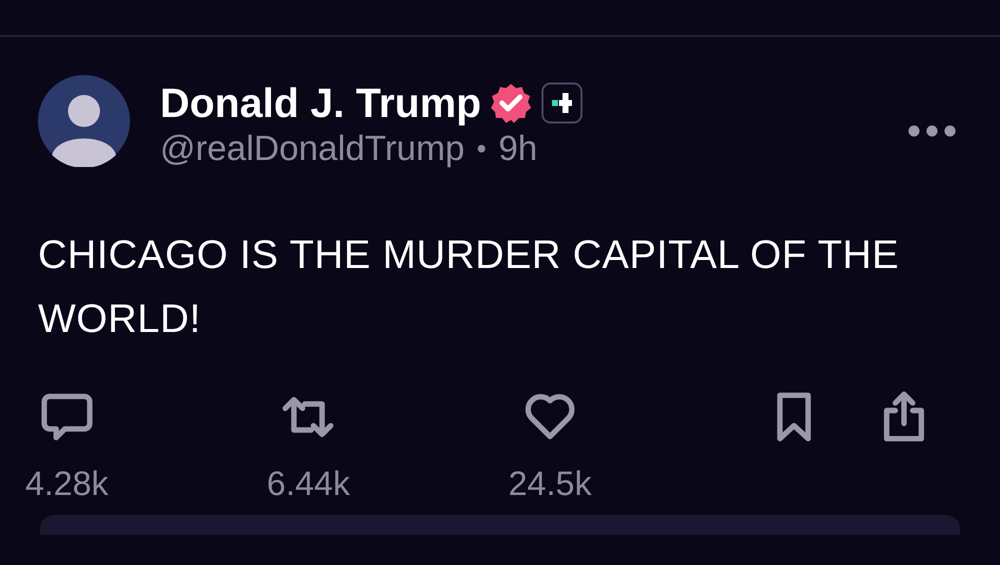  What do you see at coordinates (308, 484) in the screenshot?
I see `action-count: 6.44k` at bounding box center [308, 484].